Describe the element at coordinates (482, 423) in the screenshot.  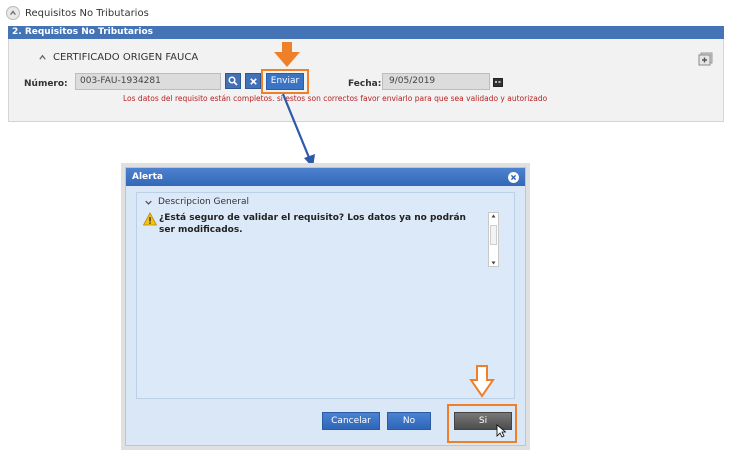
I see `si-highlight-box` at that location.